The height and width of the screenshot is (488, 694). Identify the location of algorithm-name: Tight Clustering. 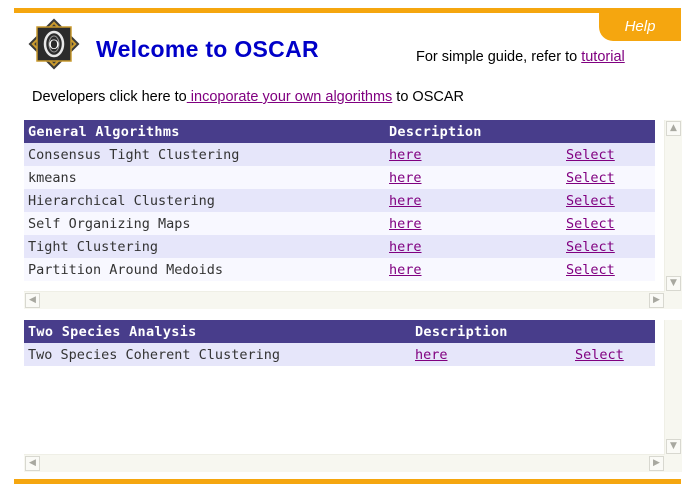
(204, 246).